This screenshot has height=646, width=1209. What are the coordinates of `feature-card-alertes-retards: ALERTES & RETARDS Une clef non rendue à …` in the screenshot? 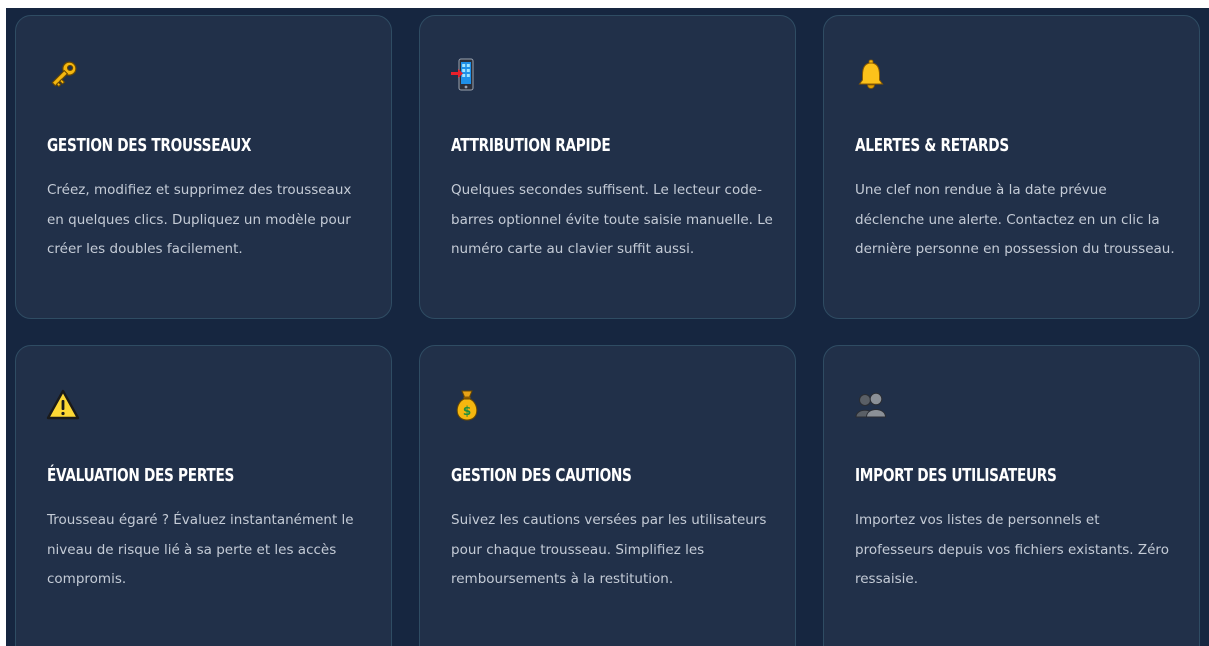 It's located at (1011, 167).